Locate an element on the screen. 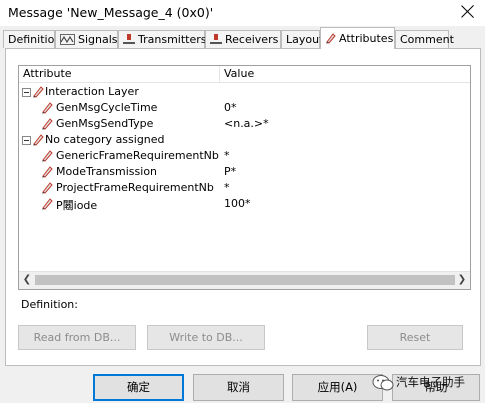  scroll-left-icon: ❮ is located at coordinates (27, 280).